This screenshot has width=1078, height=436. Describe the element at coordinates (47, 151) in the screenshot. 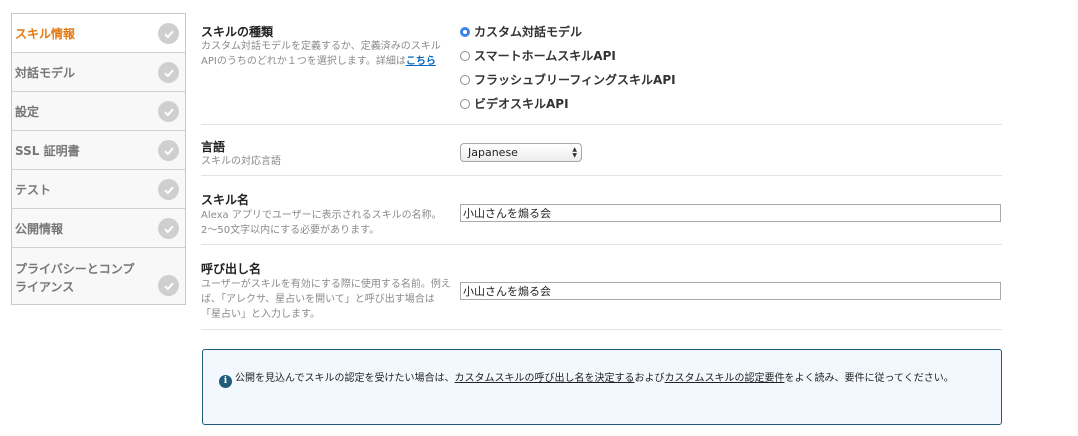

I see `sidebar-item-label: SSL 証明書` at that location.